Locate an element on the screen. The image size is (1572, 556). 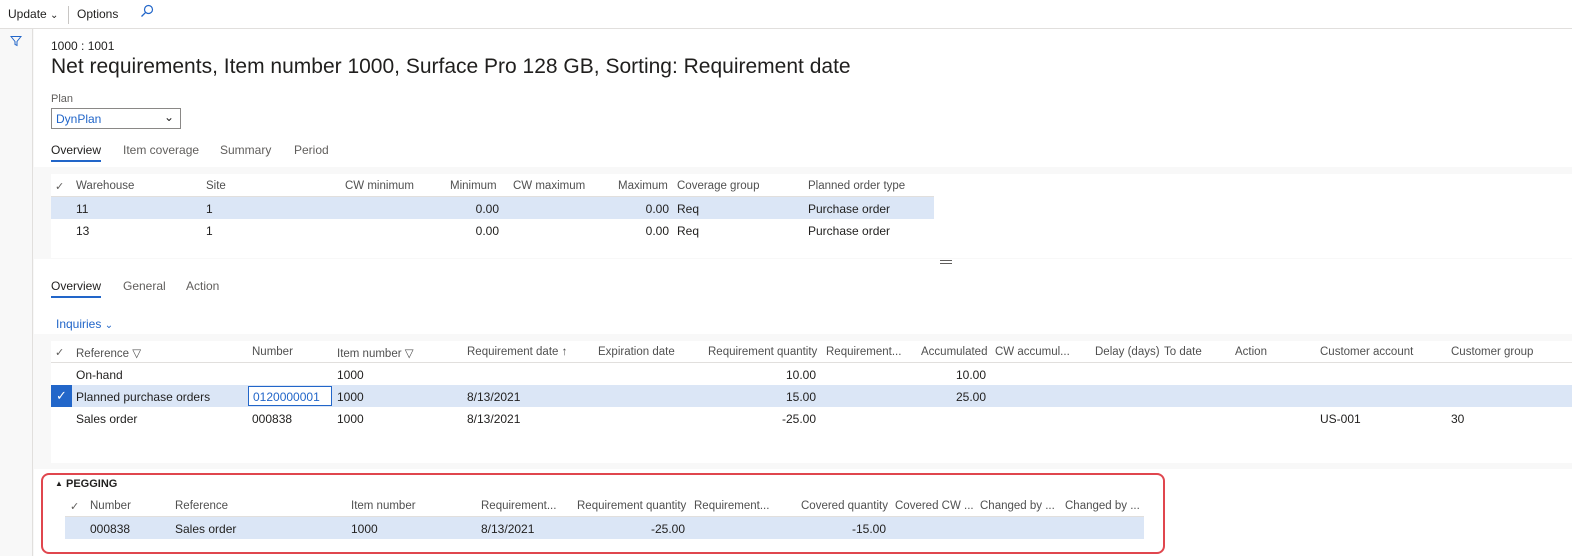
warehouse-cell: 13 is located at coordinates (82, 231).